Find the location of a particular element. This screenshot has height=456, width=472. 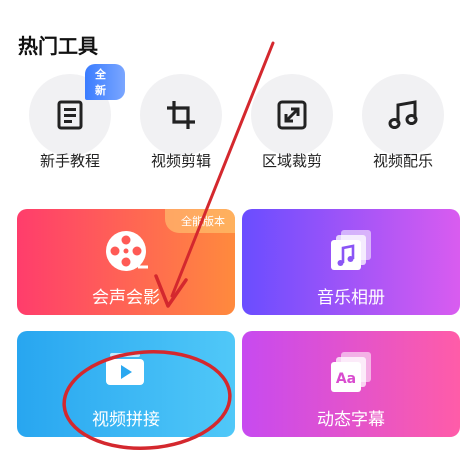

card-music-album-label: 音乐相册 is located at coordinates (351, 298).